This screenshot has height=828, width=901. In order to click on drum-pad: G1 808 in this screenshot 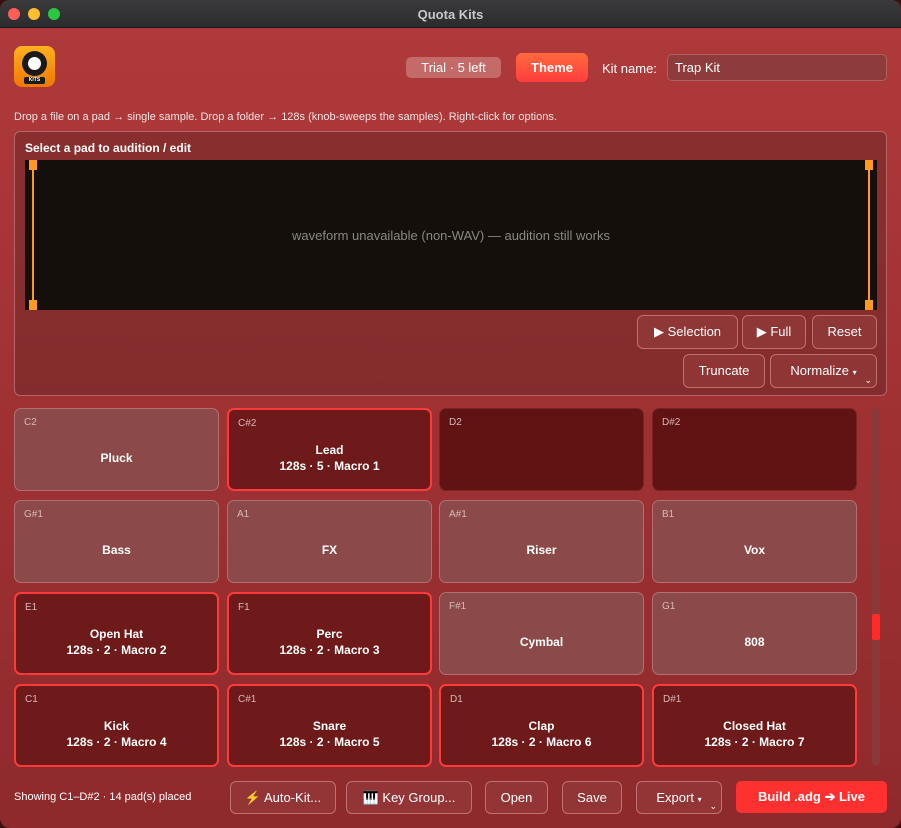, I will do `click(754, 633)`.